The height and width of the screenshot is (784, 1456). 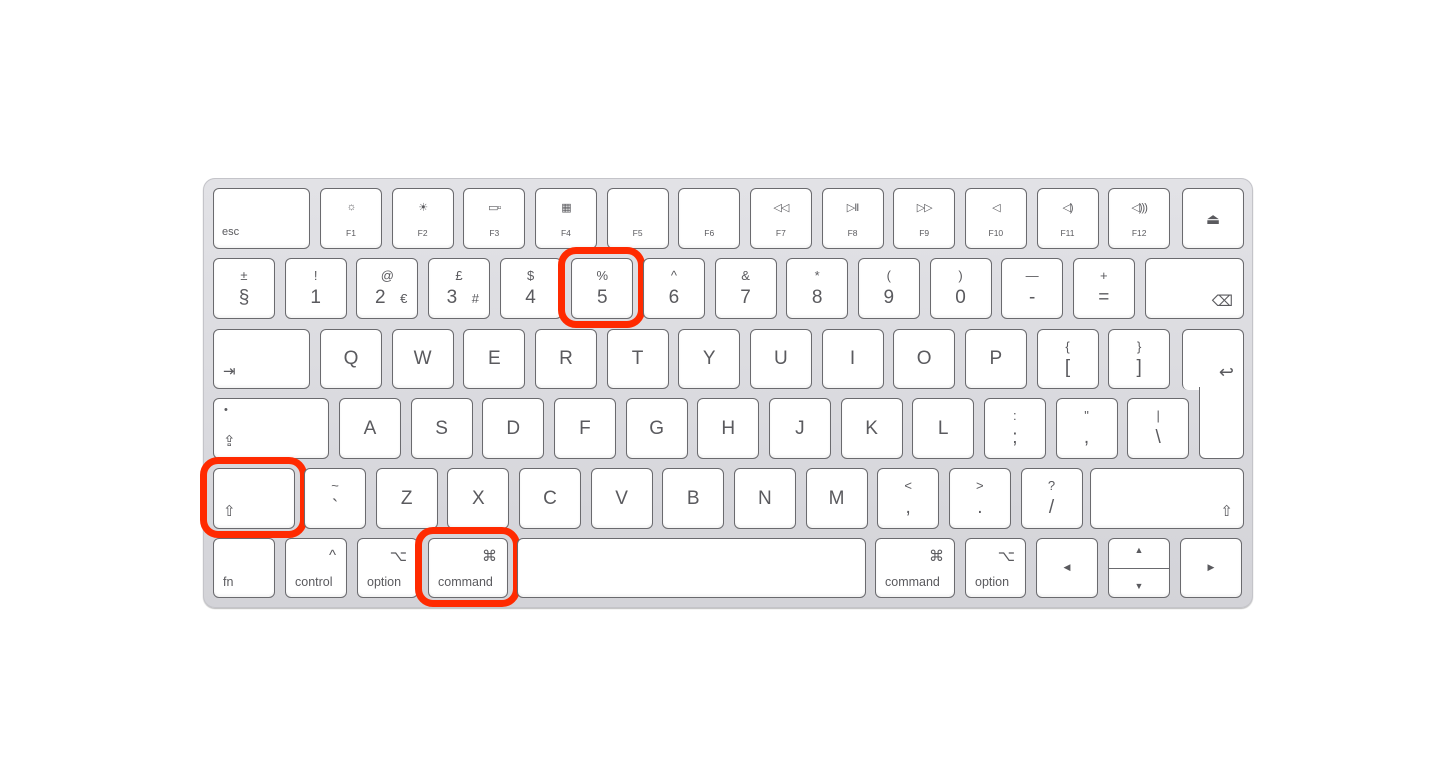 What do you see at coordinates (960, 275) in the screenshot?
I see `shift-symbol: )` at bounding box center [960, 275].